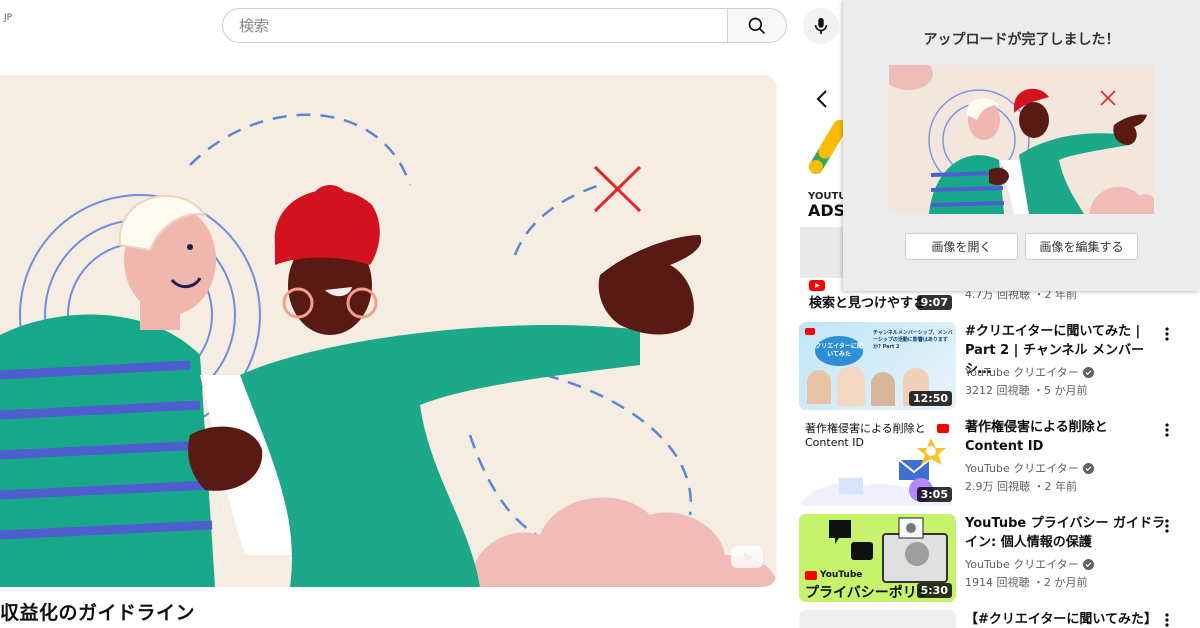  I want to click on video-title: YouTube プライバシー ガイドラ イン: 個人情報の保護, so click(1065, 533).